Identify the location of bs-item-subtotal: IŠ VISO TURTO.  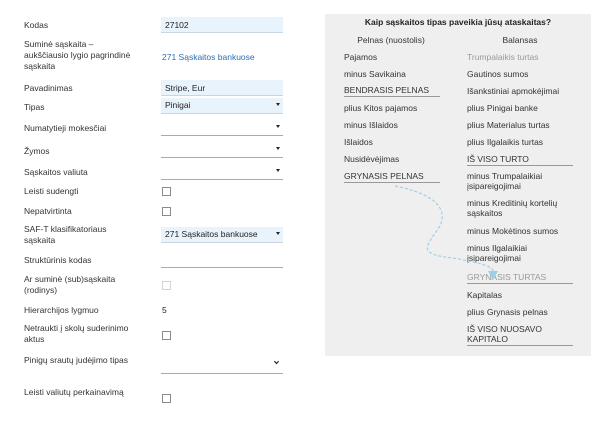
(520, 160).